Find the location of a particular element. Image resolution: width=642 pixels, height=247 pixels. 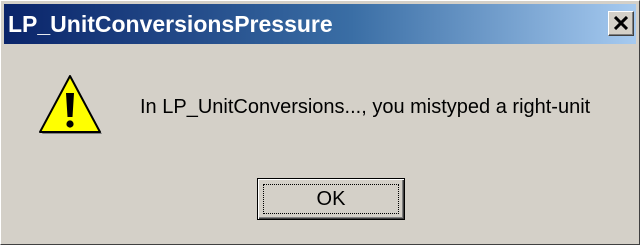

close-icon is located at coordinates (621, 23).